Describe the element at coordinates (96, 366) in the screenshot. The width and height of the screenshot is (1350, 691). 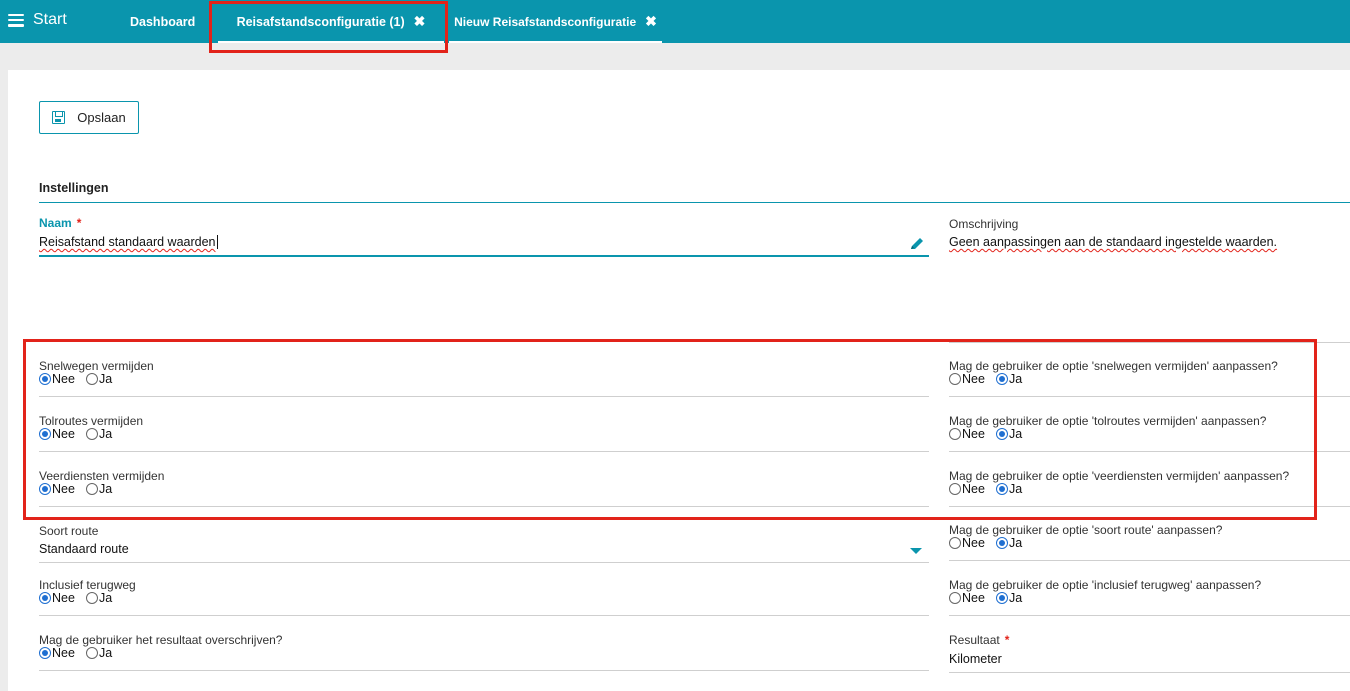
I see `left-option-label: Snelwegen vermijden` at that location.